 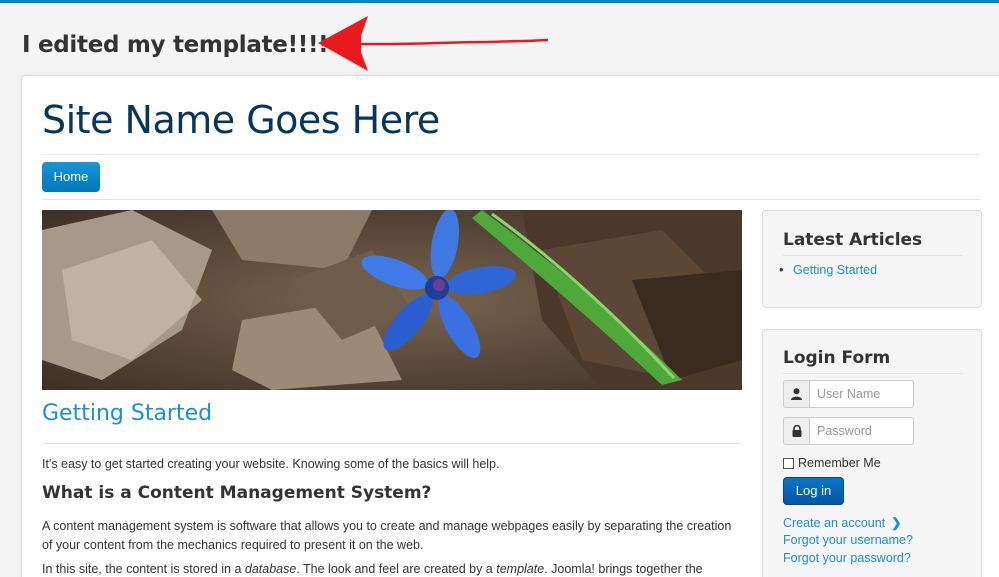 I want to click on remember-me-row: Remember Me, so click(x=832, y=463).